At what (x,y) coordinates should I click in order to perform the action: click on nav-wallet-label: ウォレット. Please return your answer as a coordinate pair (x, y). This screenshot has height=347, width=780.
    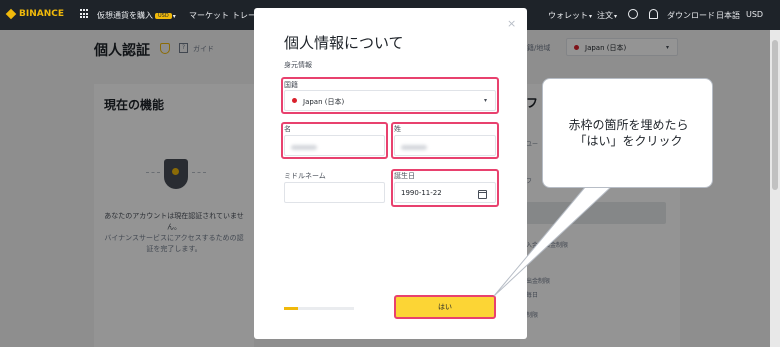
    Looking at the image, I should click on (568, 15).